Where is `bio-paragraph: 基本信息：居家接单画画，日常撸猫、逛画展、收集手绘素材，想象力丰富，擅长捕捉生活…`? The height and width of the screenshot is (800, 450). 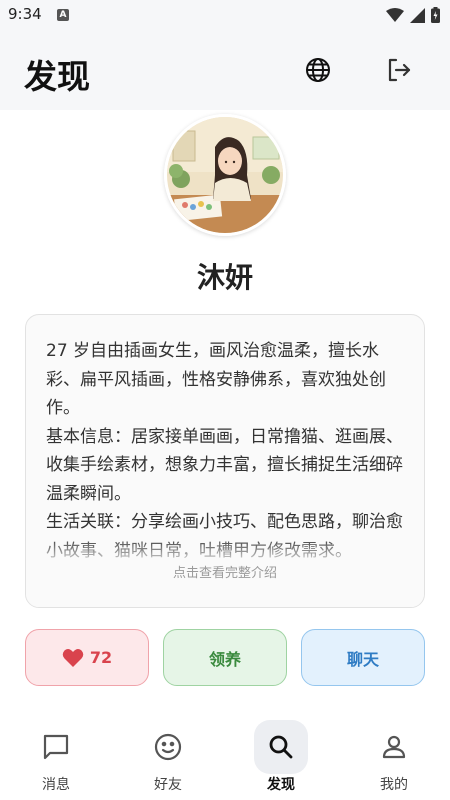 bio-paragraph: 基本信息：居家接单画画，日常撸猫、逛画展、收集手绘素材，想象力丰富，擅长捕捉生活… is located at coordinates (224, 465).